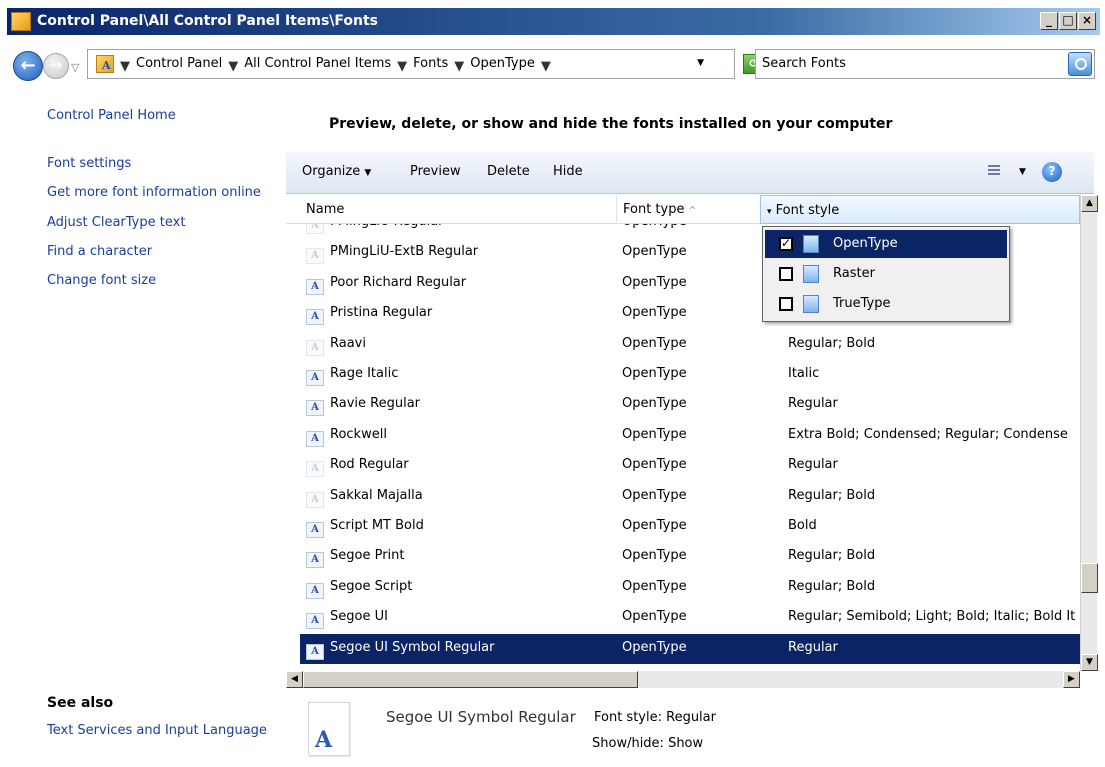  Describe the element at coordinates (786, 243) in the screenshot. I see `filter-checkbox-opentype` at that location.